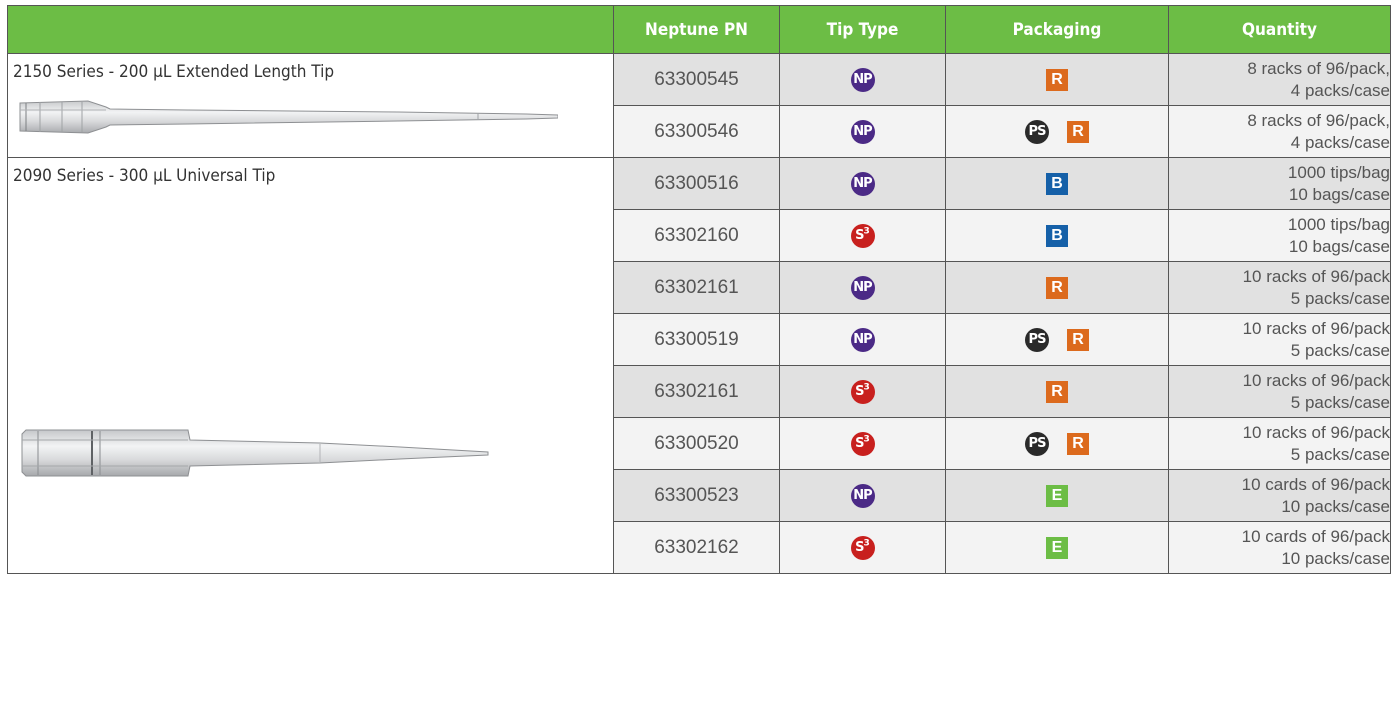 The height and width of the screenshot is (714, 1394). I want to click on quantity-line-1: 1000 tips/bag, so click(1338, 224).